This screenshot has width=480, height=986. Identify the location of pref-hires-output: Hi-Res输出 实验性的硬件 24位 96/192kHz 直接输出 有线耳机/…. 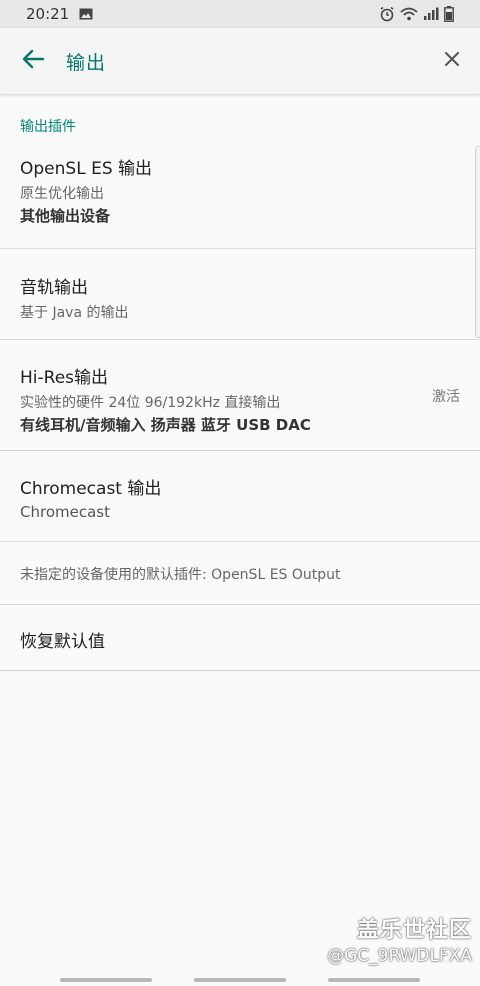
(240, 395).